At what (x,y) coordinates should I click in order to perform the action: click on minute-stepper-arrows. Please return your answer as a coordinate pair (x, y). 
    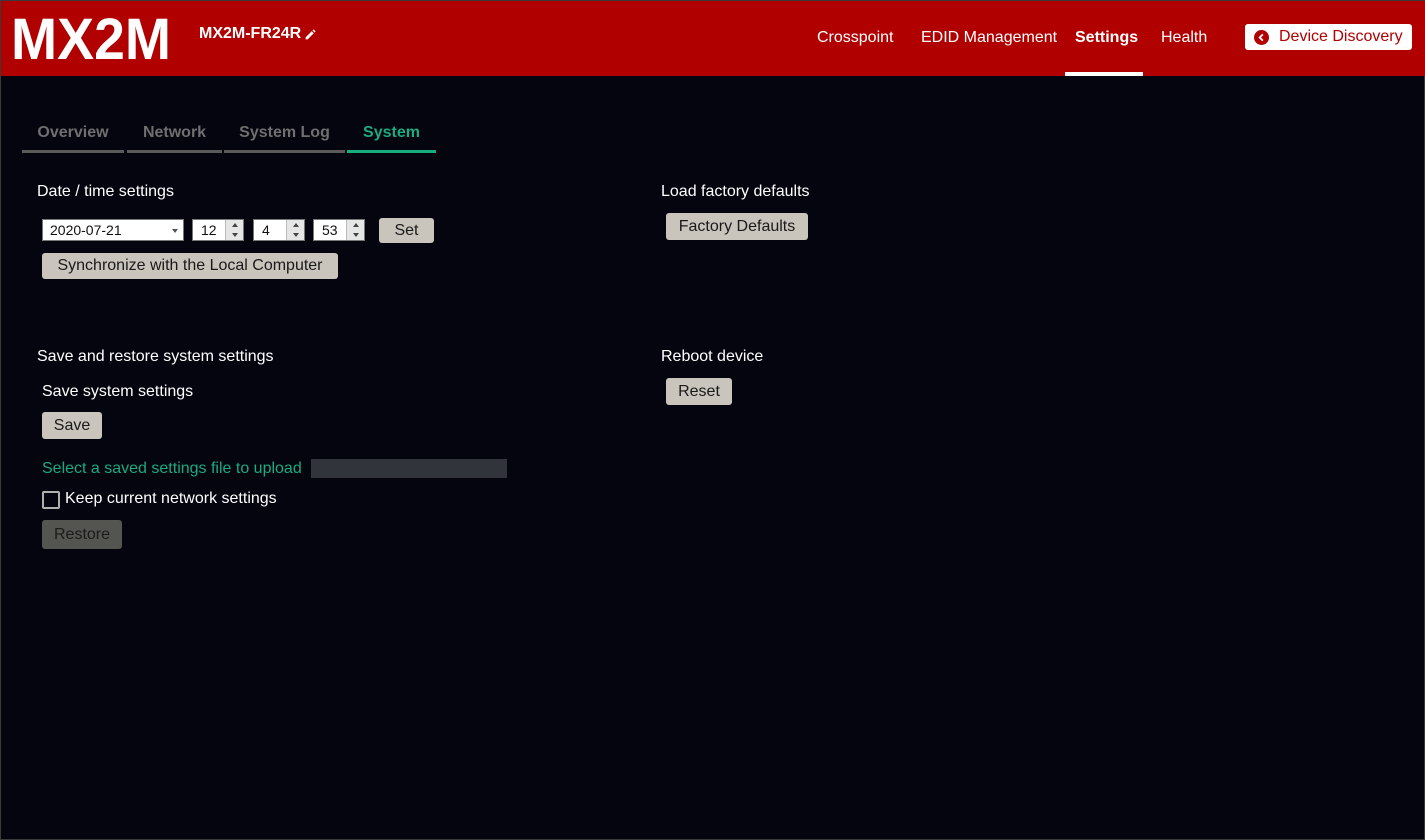
    Looking at the image, I should click on (295, 230).